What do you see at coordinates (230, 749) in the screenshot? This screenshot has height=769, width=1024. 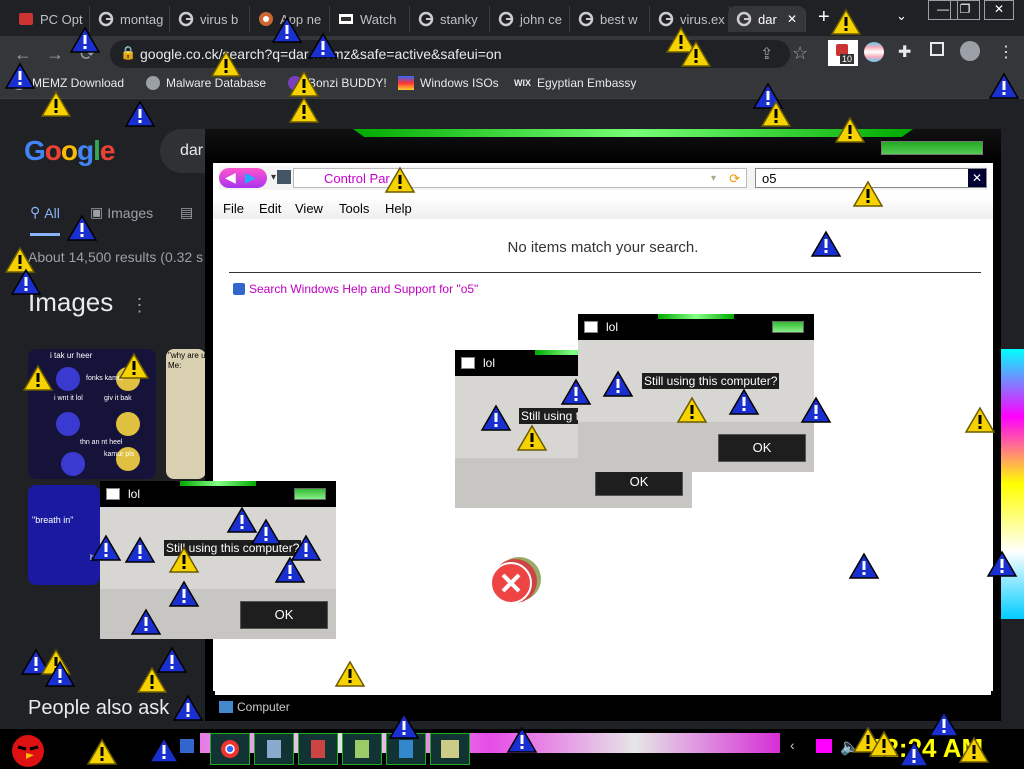 I see `taskbar-chrome` at bounding box center [230, 749].